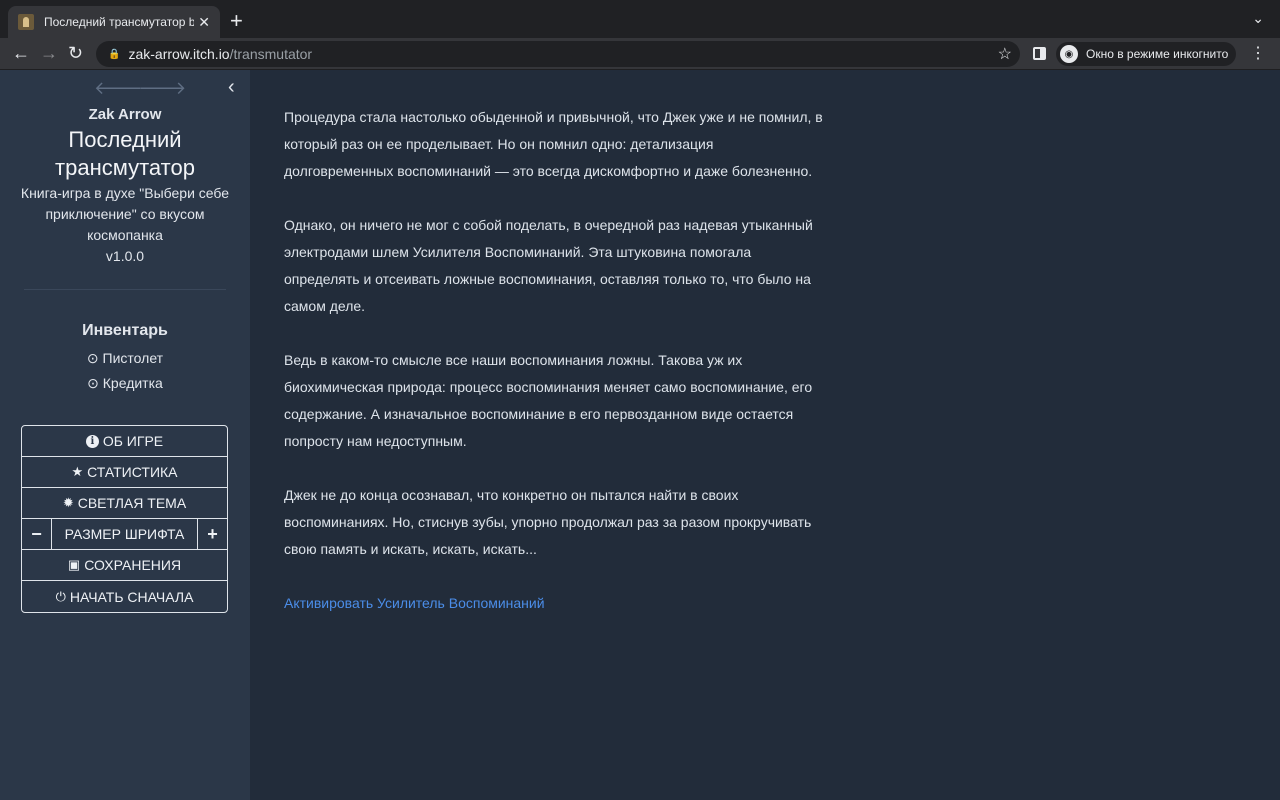  Describe the element at coordinates (236, 21) in the screenshot. I see `new-tab-button: +` at that location.